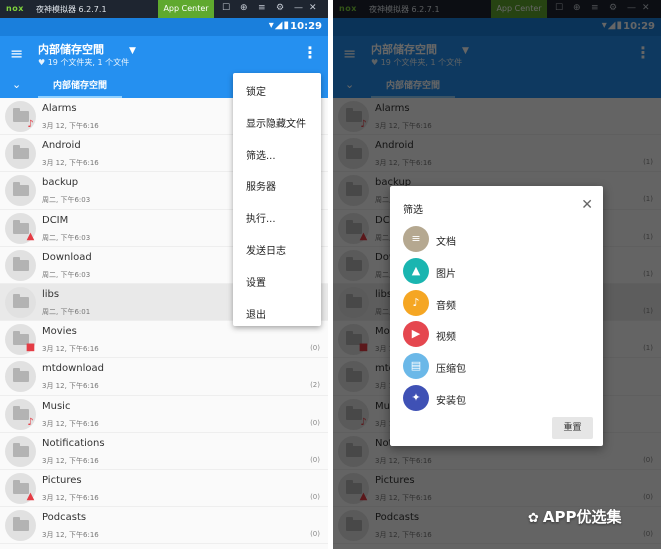  What do you see at coordinates (256, 313) in the screenshot?
I see `menu-item: 退出` at bounding box center [256, 313].